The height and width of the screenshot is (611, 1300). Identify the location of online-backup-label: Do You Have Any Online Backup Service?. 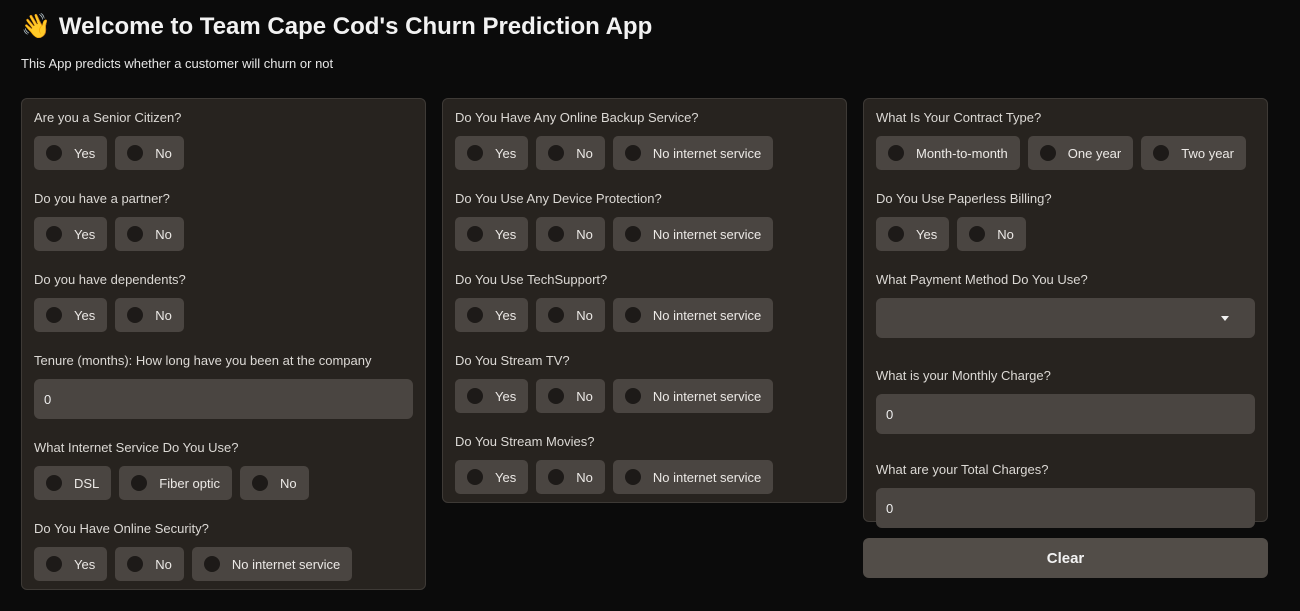
(577, 117).